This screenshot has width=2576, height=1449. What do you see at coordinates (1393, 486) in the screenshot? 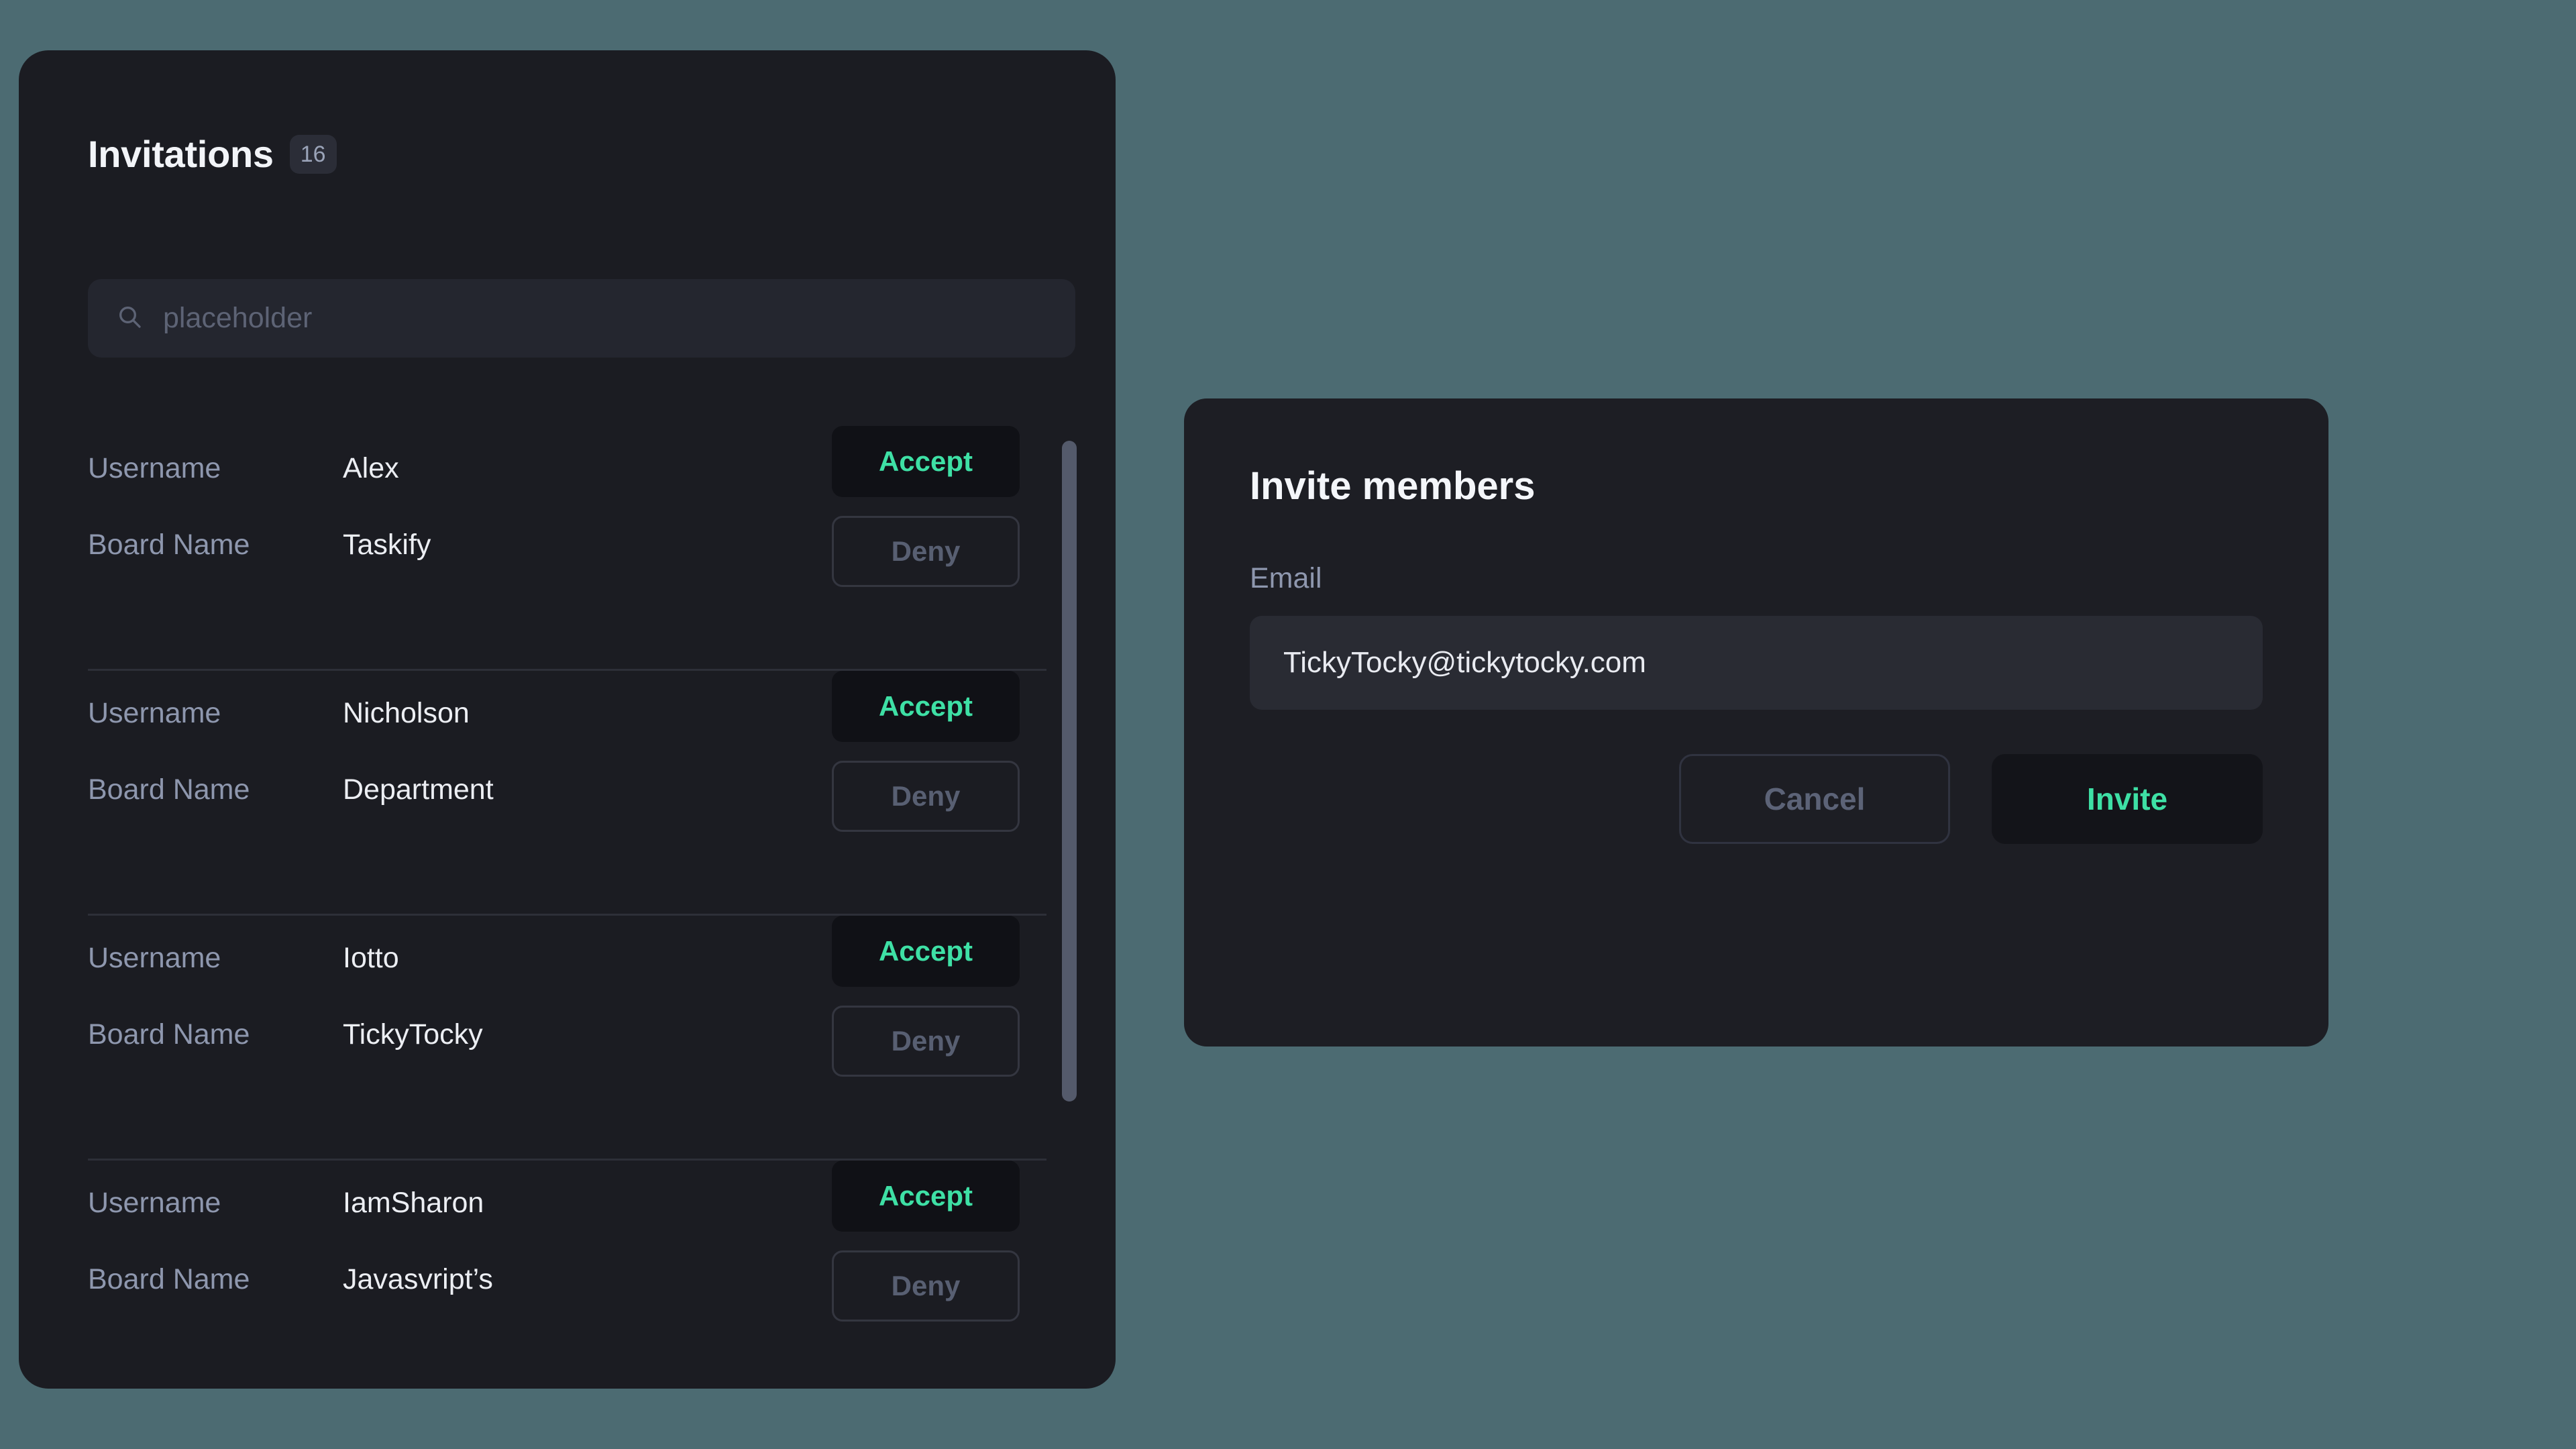
I see `dialog-title: Invite members` at bounding box center [1393, 486].